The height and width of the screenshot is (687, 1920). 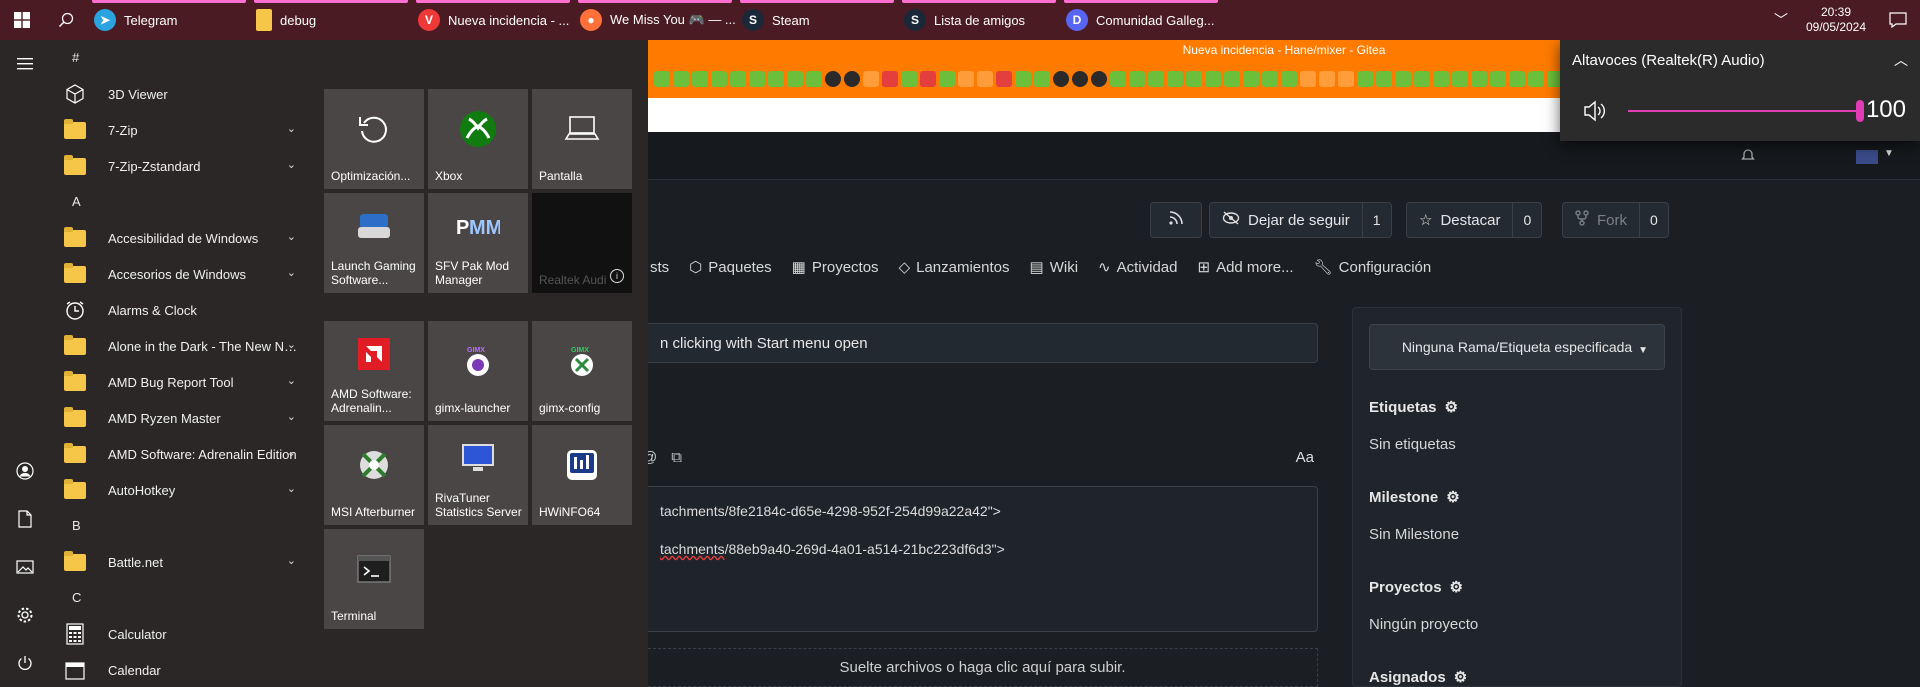 What do you see at coordinates (835, 267) in the screenshot?
I see `tab-projects: ▦ Proyectos` at bounding box center [835, 267].